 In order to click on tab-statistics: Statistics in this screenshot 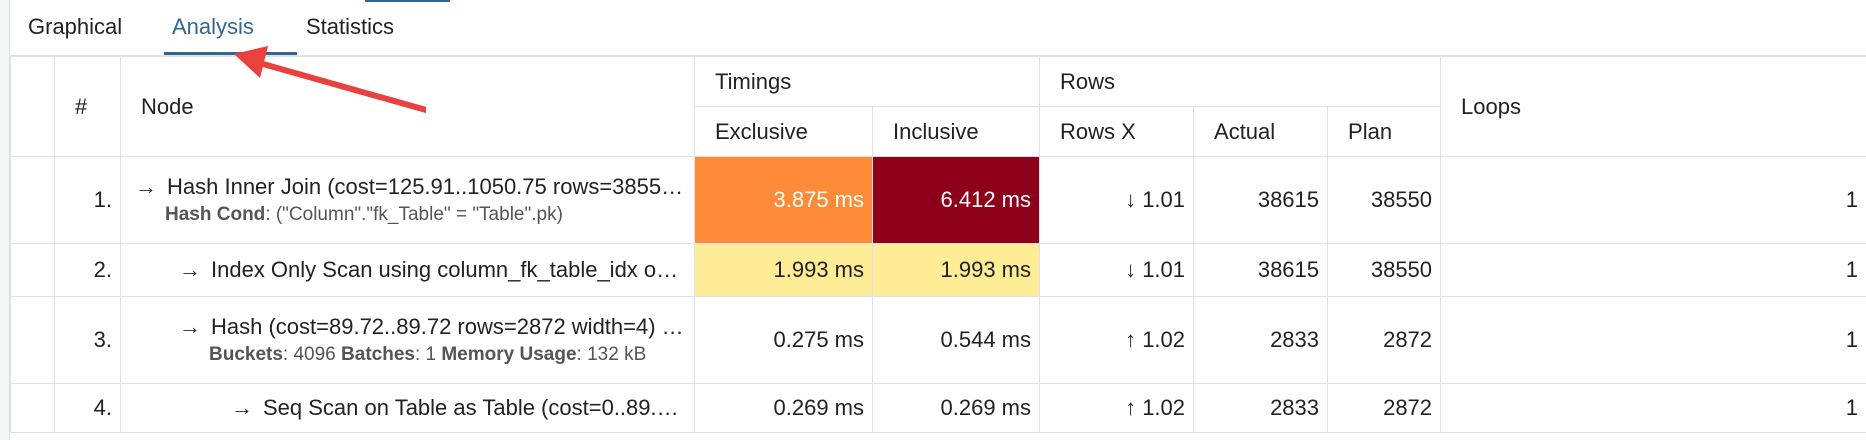, I will do `click(350, 27)`.